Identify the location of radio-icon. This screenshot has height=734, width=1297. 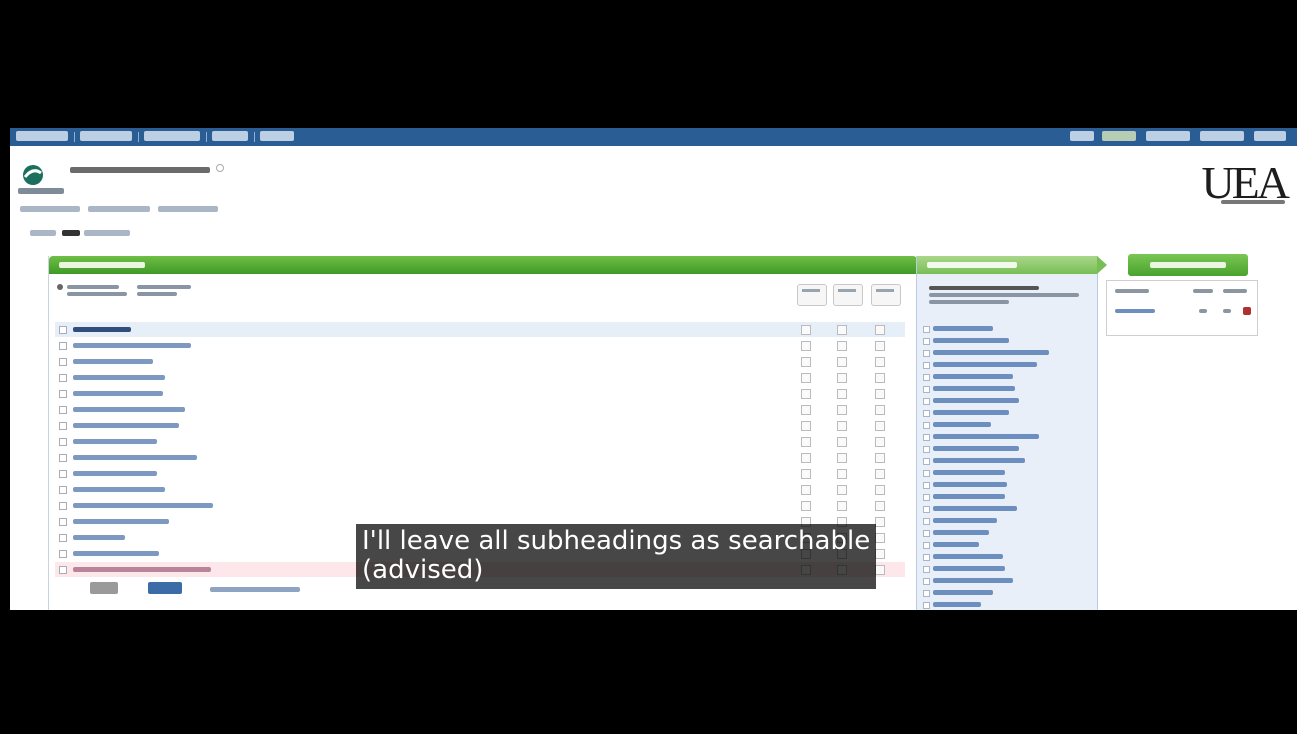
(60, 287).